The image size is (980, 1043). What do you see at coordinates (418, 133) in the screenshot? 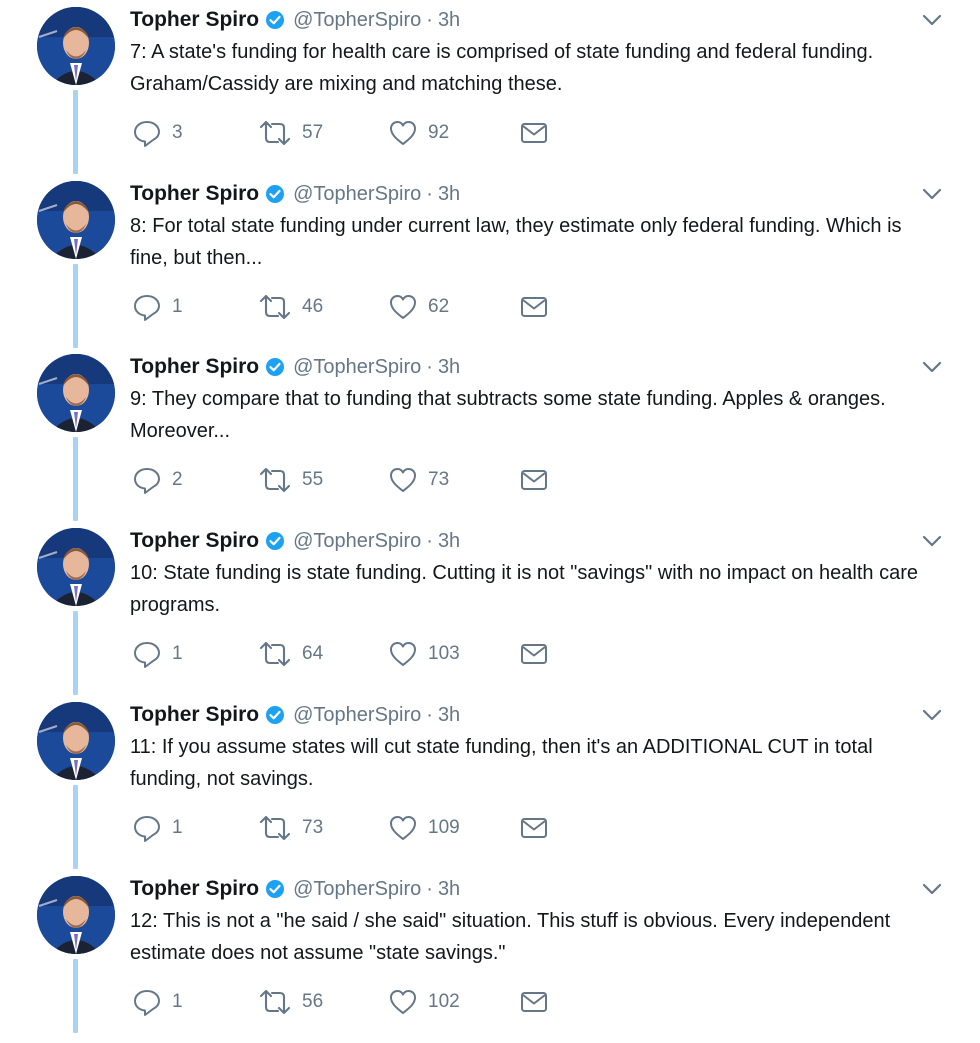
I see `like-button: 92` at bounding box center [418, 133].